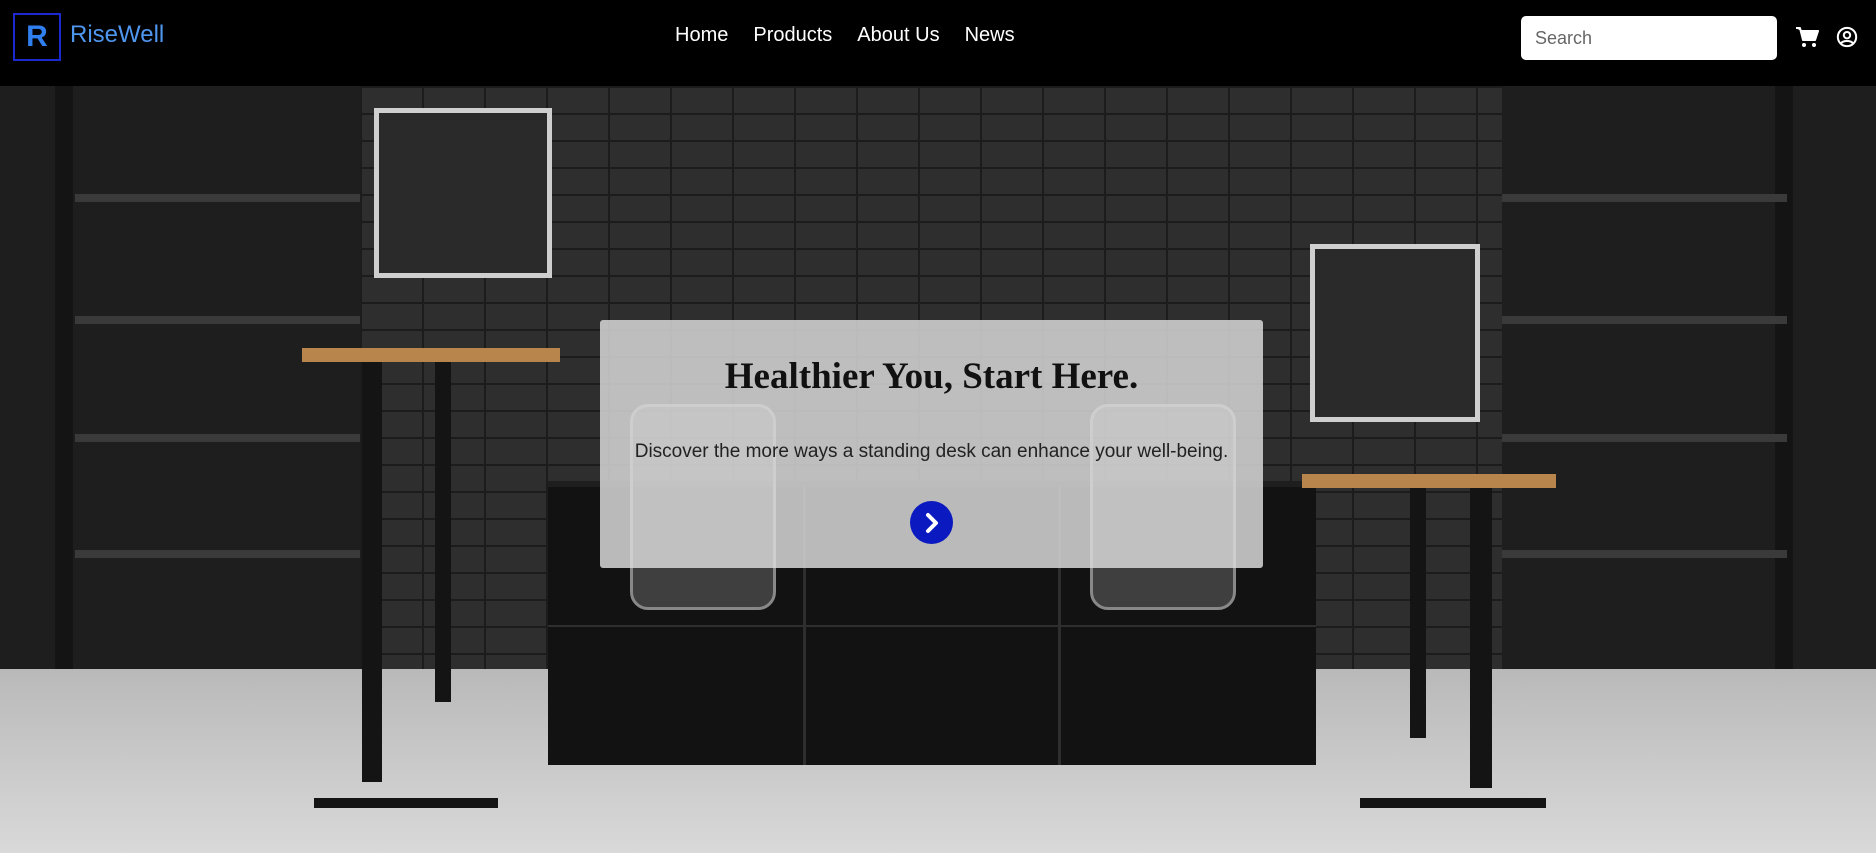  Describe the element at coordinates (898, 35) in the screenshot. I see `nav-about-us: About Us` at that location.